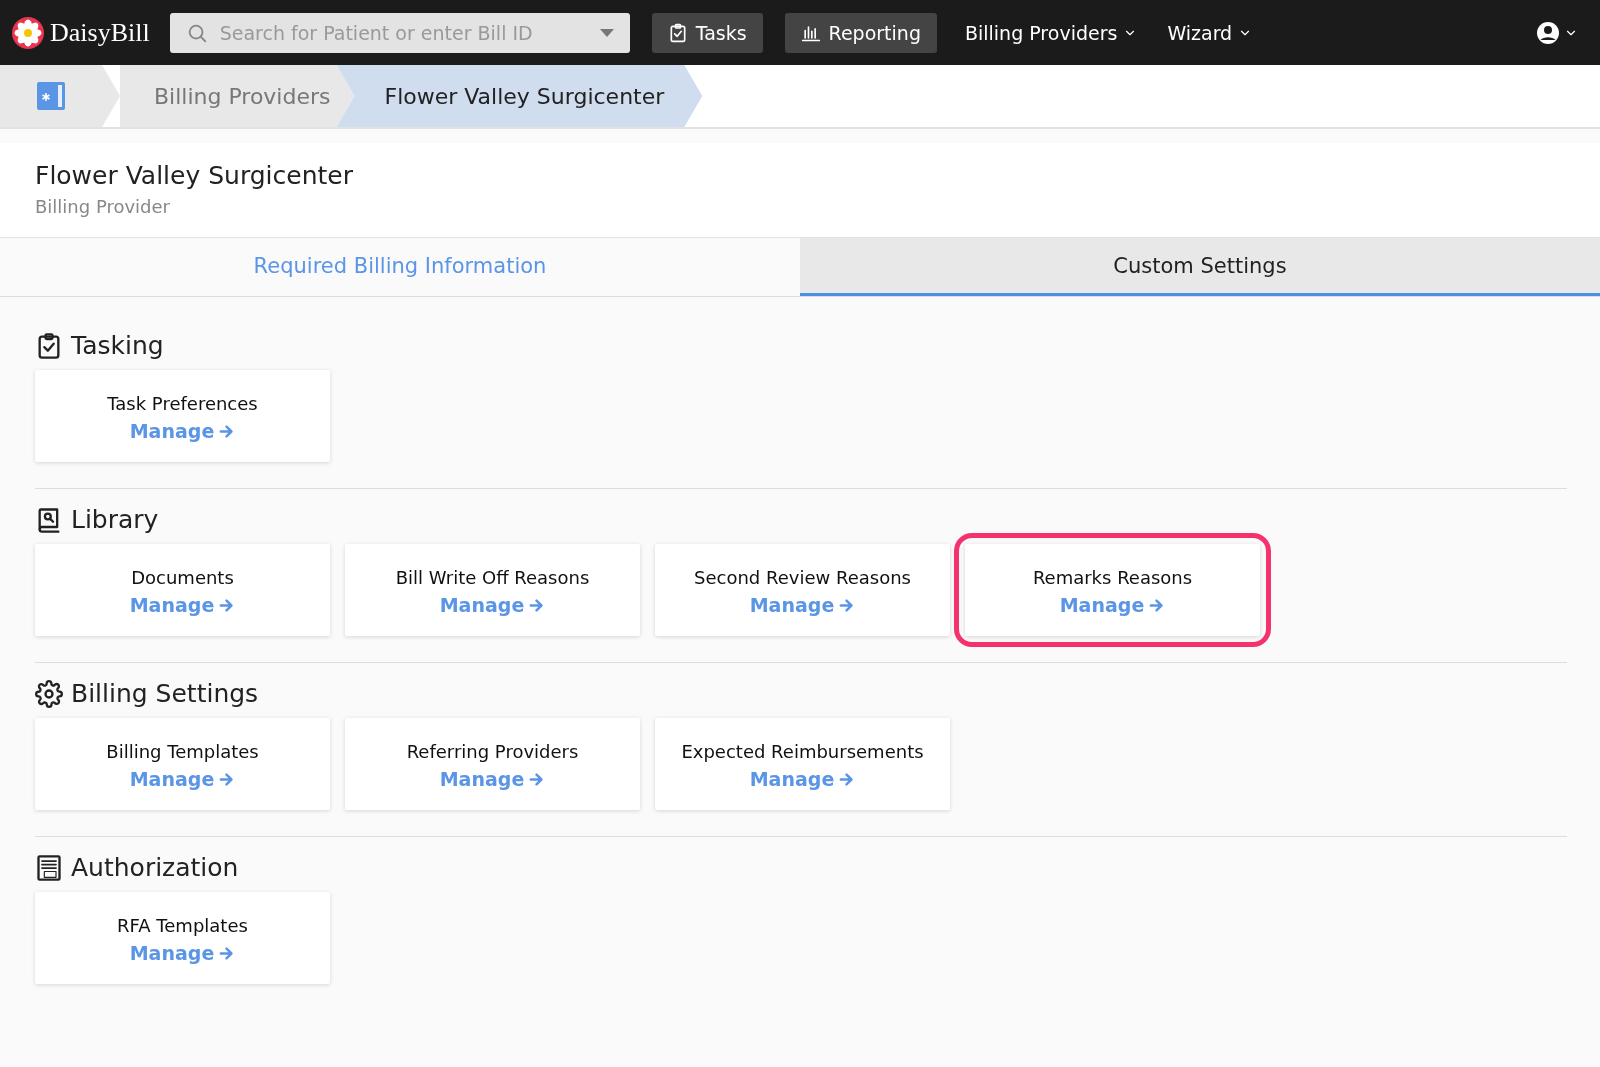 Image resolution: width=1600 pixels, height=1067 pixels. Describe the element at coordinates (237, 96) in the screenshot. I see `breadcrumb-link: Billing Providers` at that location.